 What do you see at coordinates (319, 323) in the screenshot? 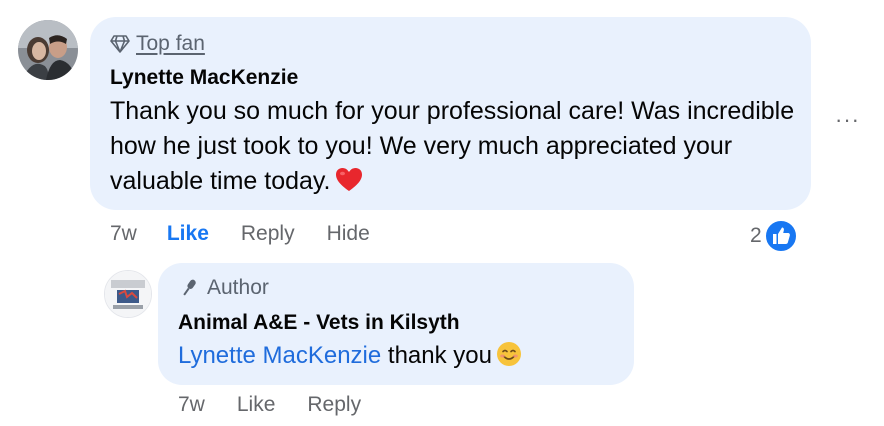
I see `reply-author-name: Animal A&E - Vets in Kilsyth` at bounding box center [319, 323].